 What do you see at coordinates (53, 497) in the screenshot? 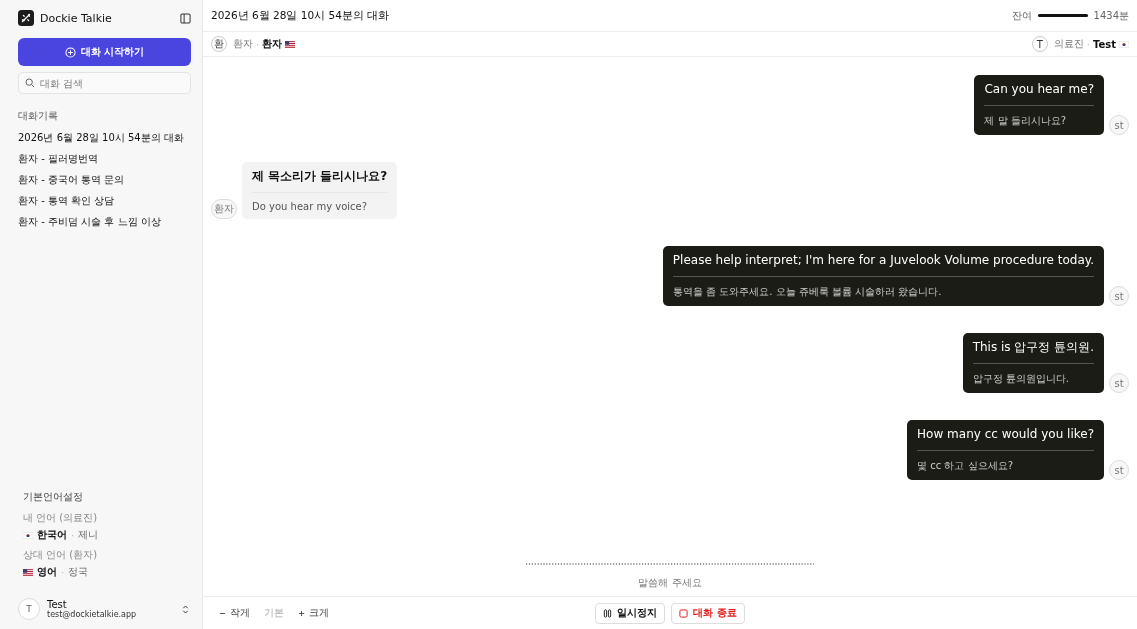
I see `section-title: 기본언어설정` at bounding box center [53, 497].